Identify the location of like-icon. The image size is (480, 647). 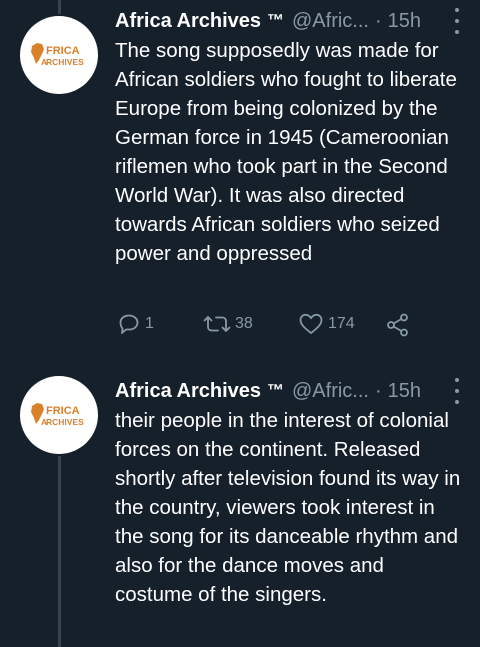
(311, 323).